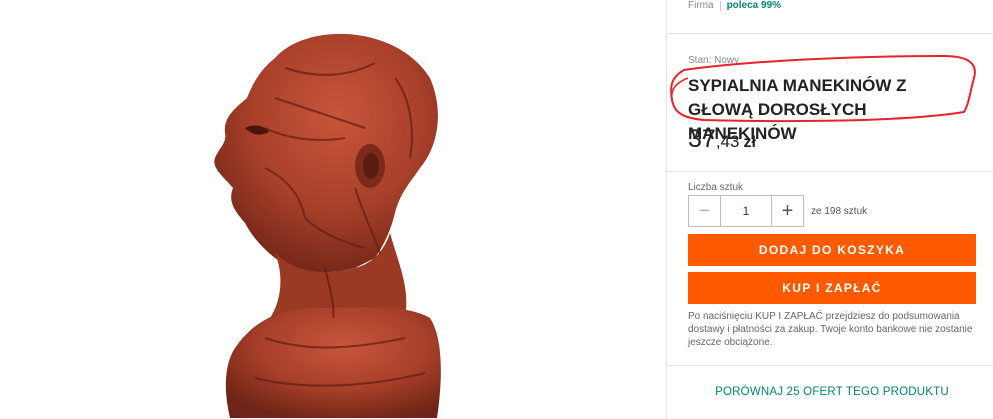 The image size is (993, 419). I want to click on seller-row: Firma poleca 99%, so click(734, 5).